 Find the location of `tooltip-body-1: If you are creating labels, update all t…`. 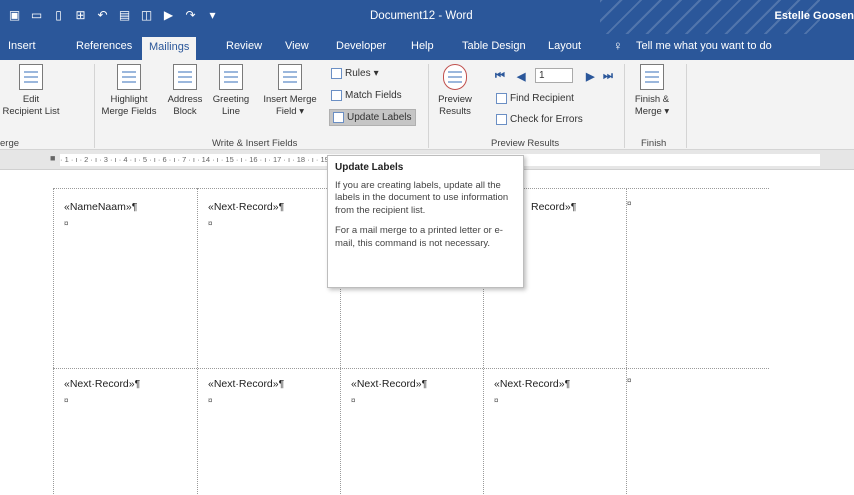

tooltip-body-1: If you are creating labels, update all t… is located at coordinates (422, 197).